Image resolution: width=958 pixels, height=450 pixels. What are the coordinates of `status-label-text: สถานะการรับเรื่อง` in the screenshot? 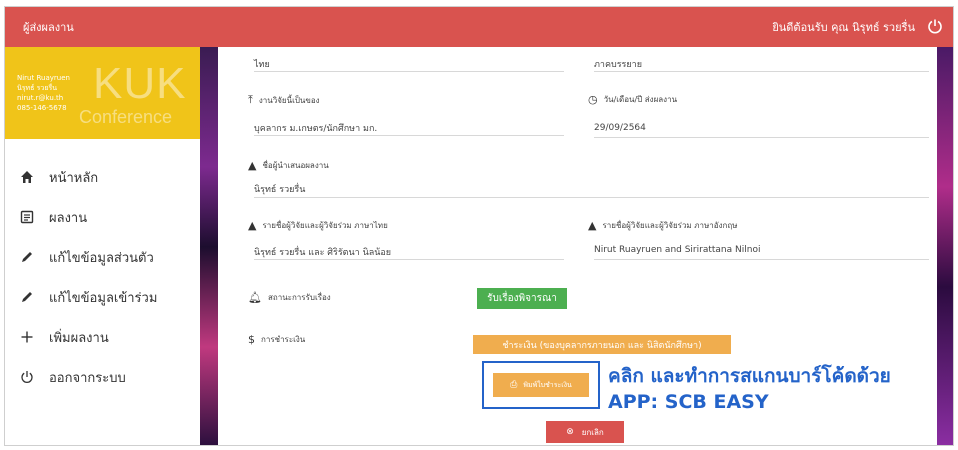 It's located at (299, 297).